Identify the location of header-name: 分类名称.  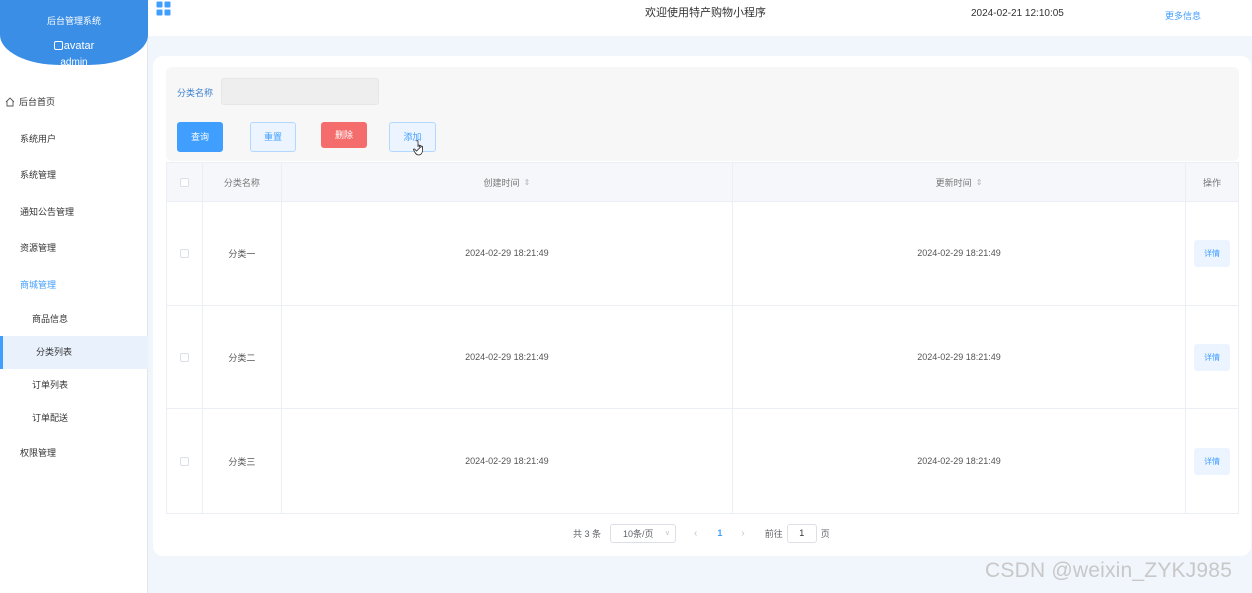
(242, 182).